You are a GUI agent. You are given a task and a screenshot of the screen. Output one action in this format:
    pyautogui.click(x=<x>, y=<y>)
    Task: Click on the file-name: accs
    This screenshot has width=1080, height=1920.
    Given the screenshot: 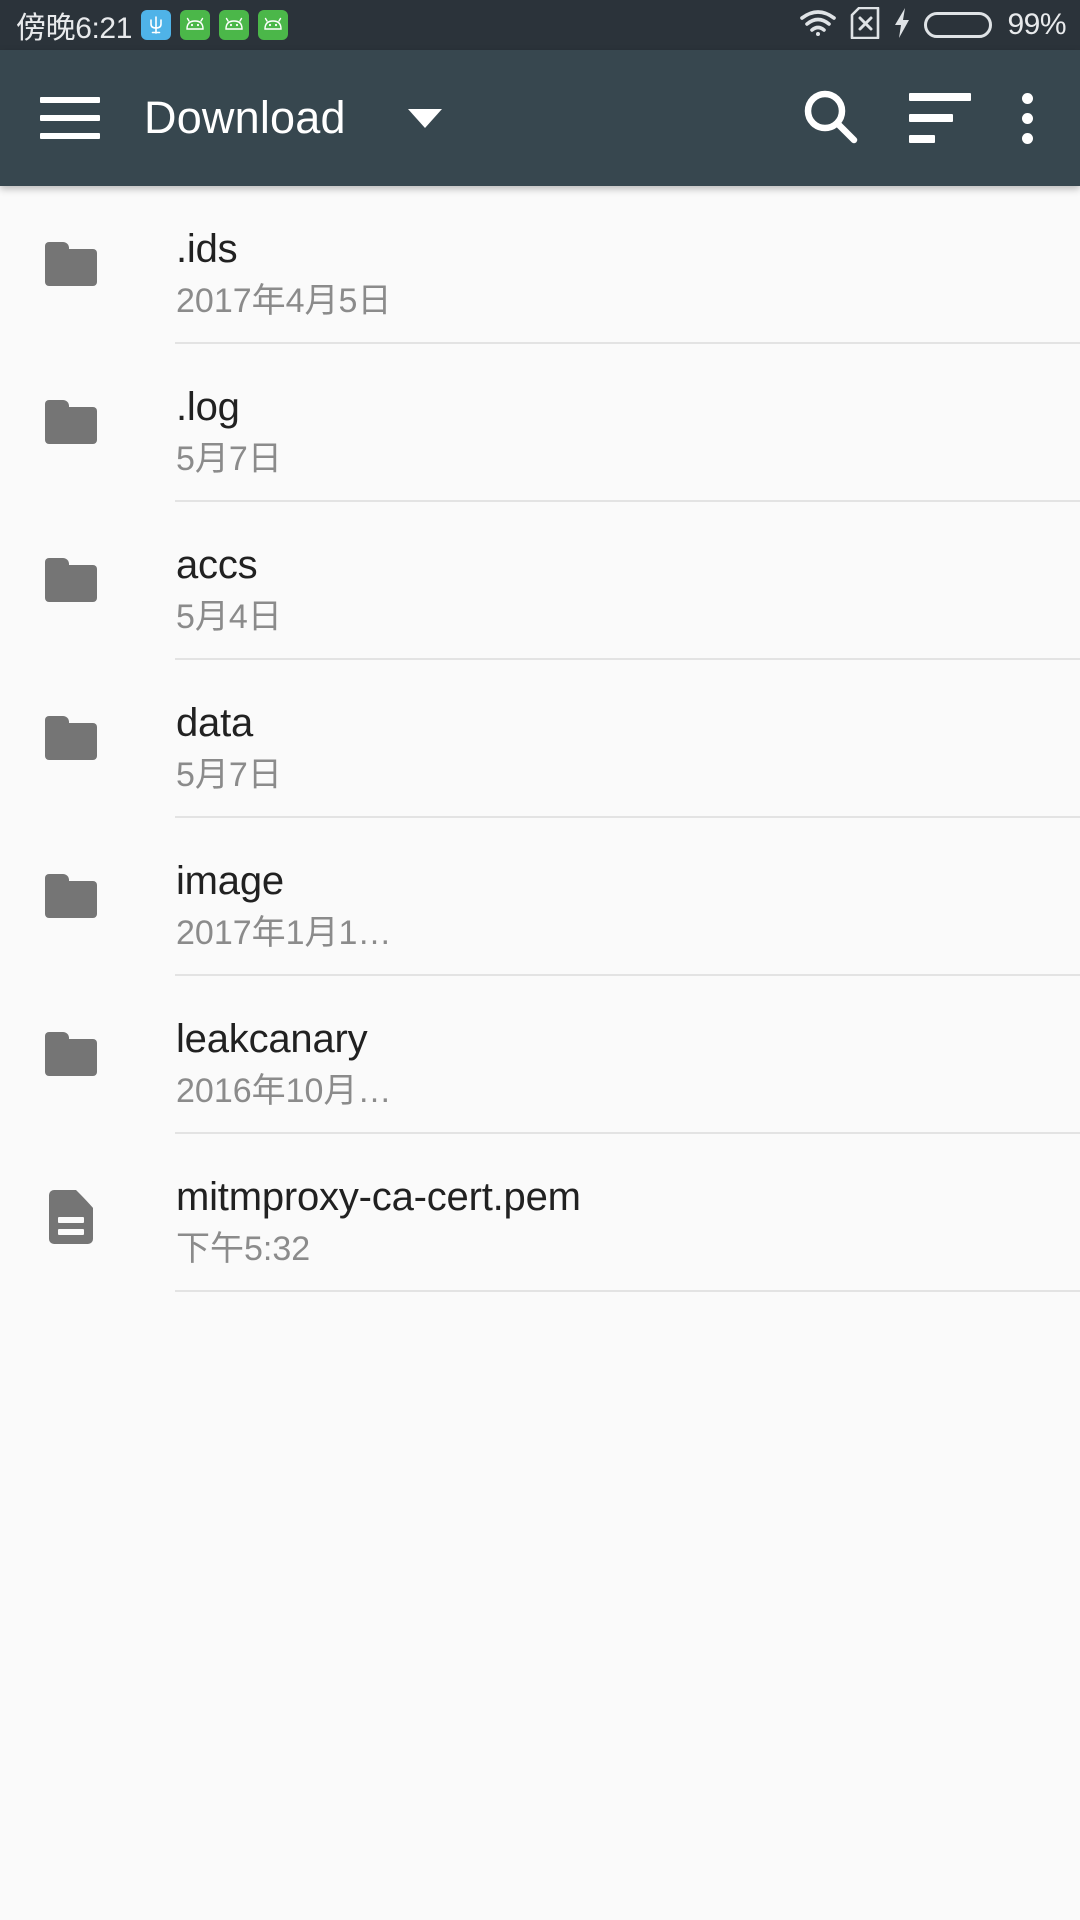 What is the action you would take?
    pyautogui.click(x=217, y=565)
    